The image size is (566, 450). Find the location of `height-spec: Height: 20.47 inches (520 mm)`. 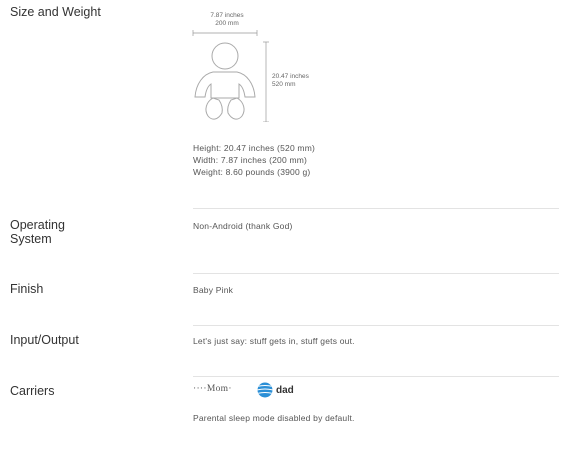

height-spec: Height: 20.47 inches (520 mm) is located at coordinates (254, 148).